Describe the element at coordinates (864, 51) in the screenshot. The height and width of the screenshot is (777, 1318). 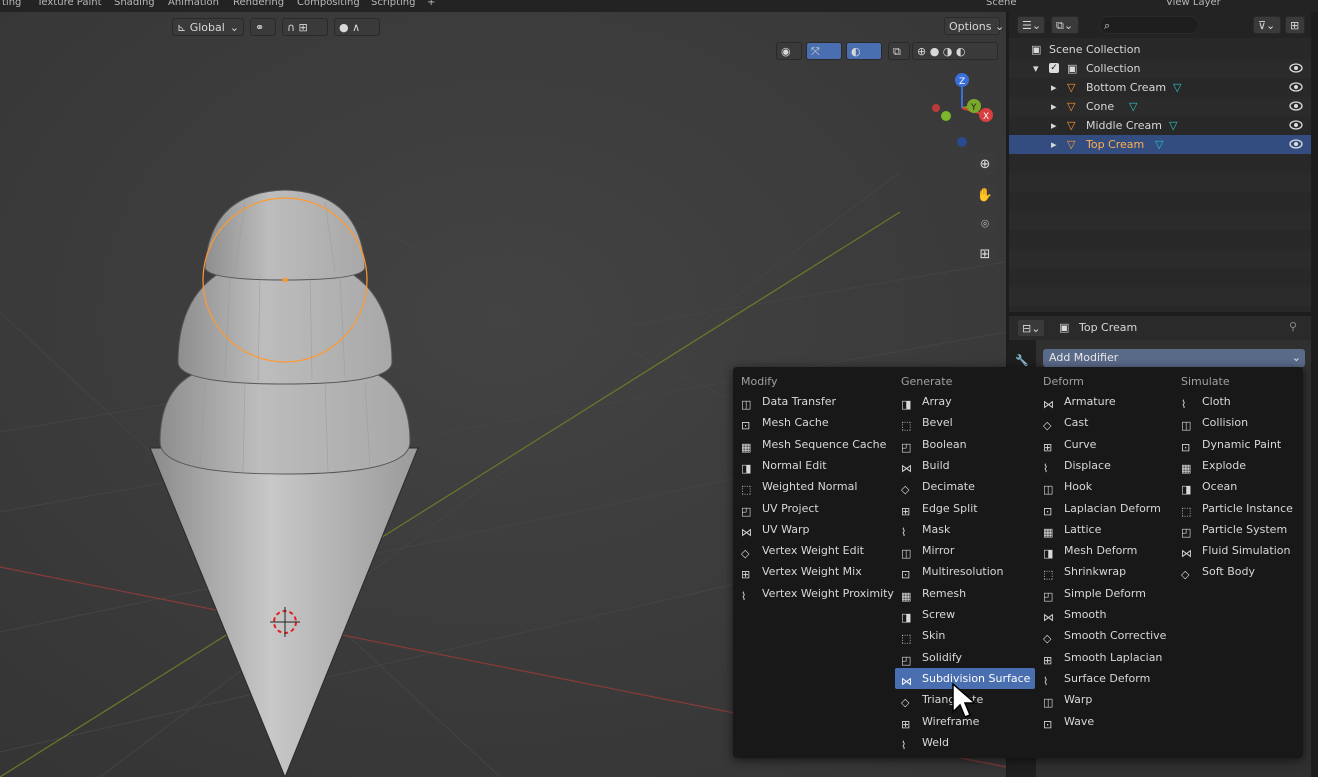
I see `overlays-icon: ◐` at that location.